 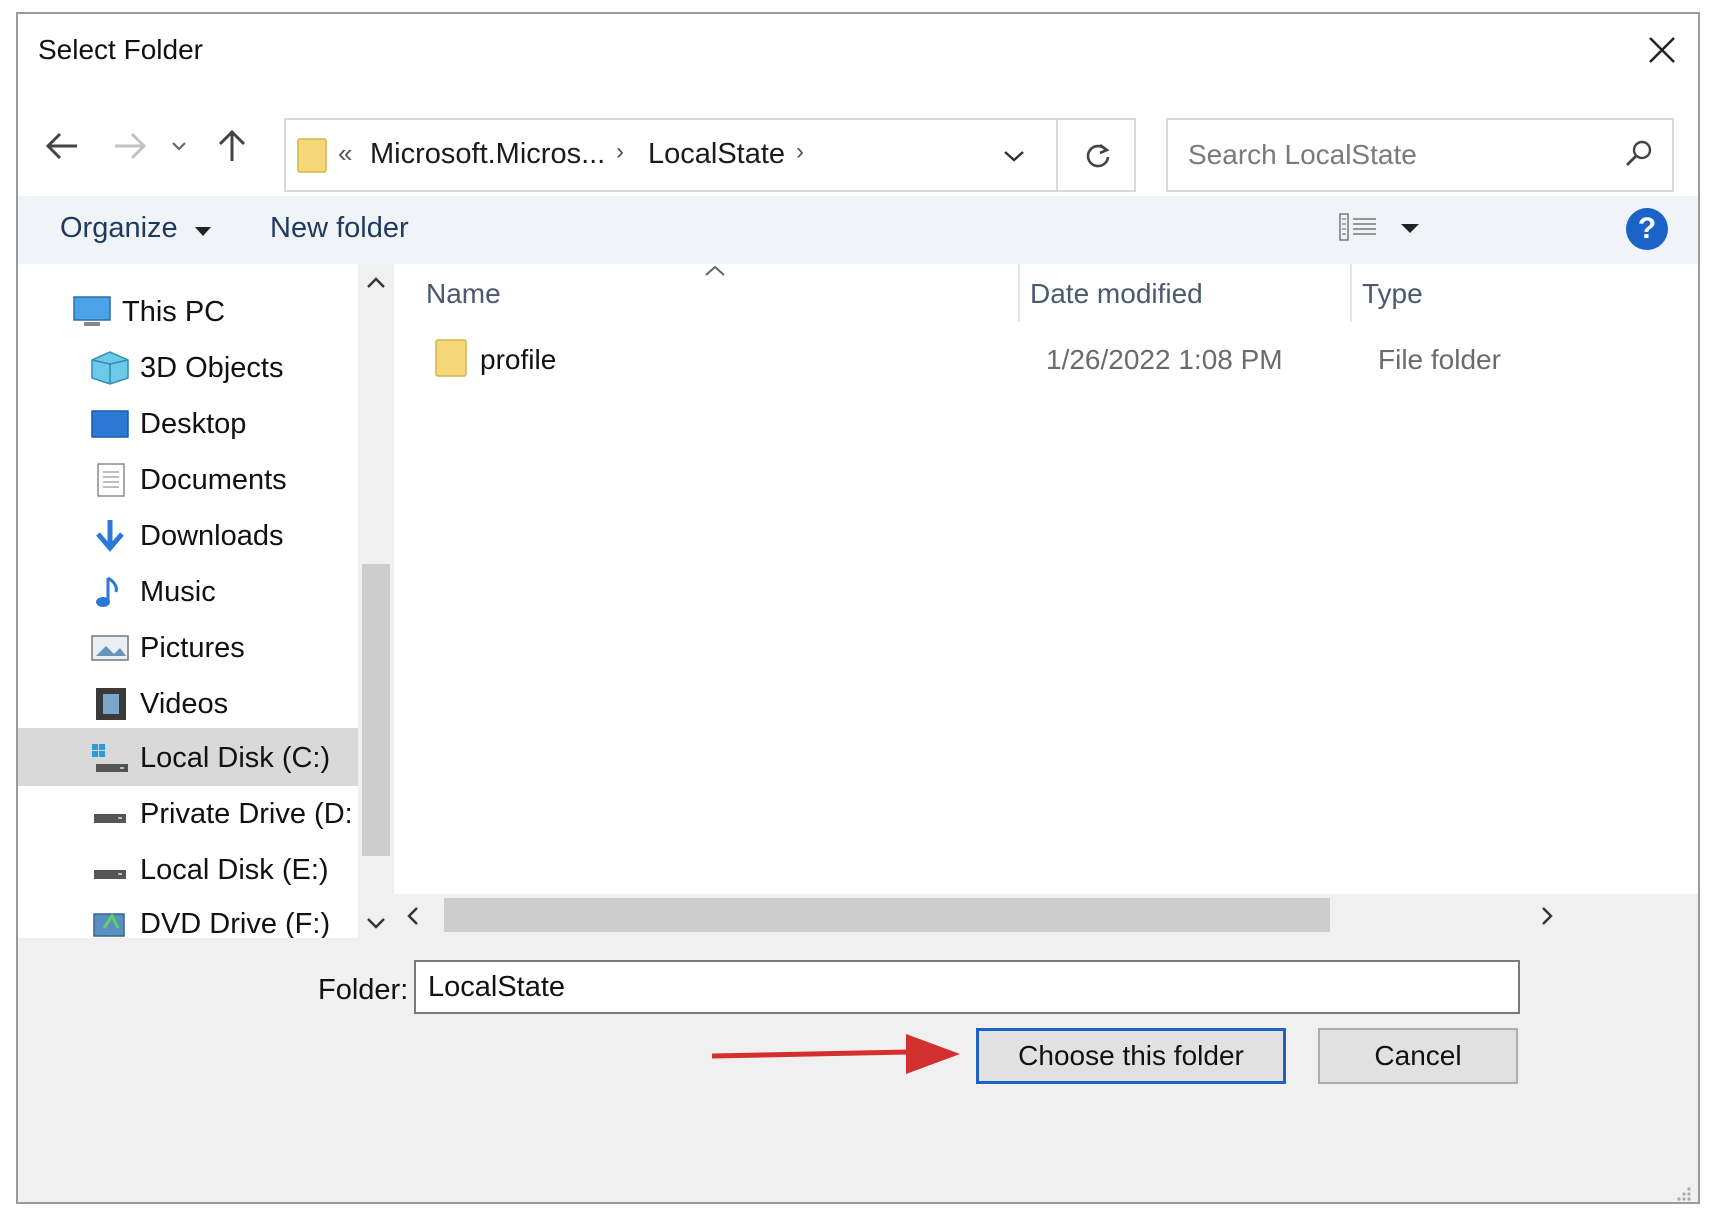 I want to click on nav-item-label: This PC, so click(x=174, y=312).